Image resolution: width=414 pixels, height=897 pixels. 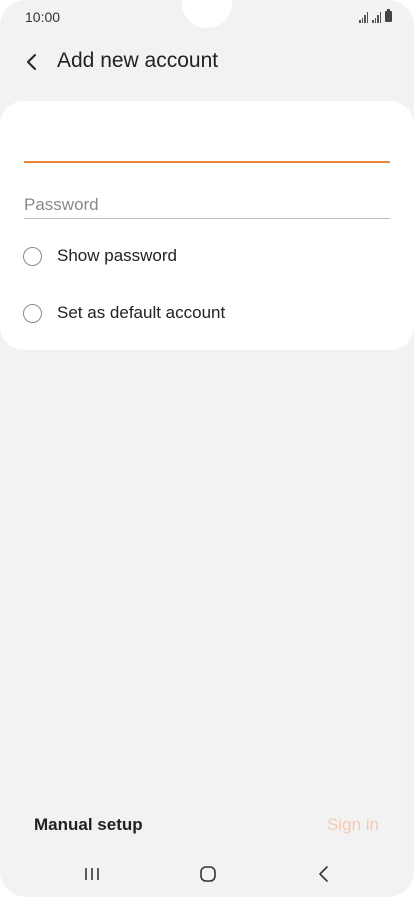 I want to click on recents-icon, so click(x=92, y=874).